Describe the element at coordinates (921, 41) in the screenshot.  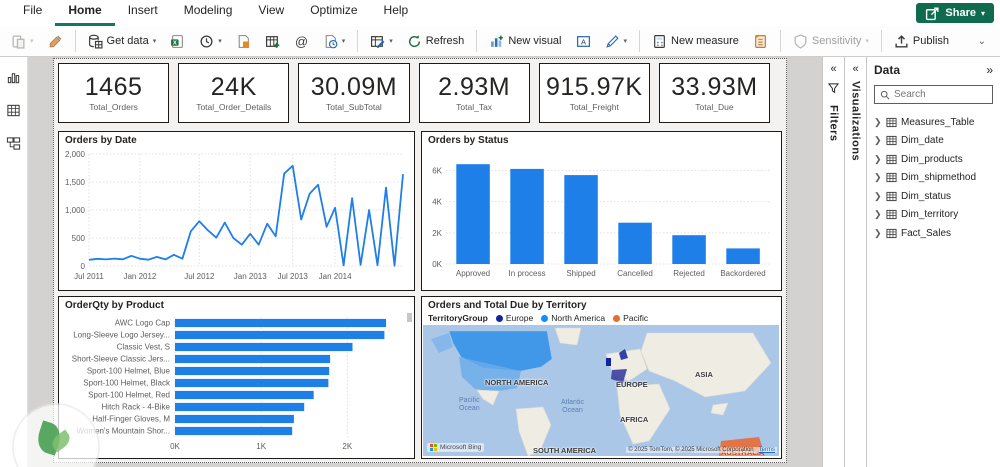
I see `publish-button: Publish` at that location.